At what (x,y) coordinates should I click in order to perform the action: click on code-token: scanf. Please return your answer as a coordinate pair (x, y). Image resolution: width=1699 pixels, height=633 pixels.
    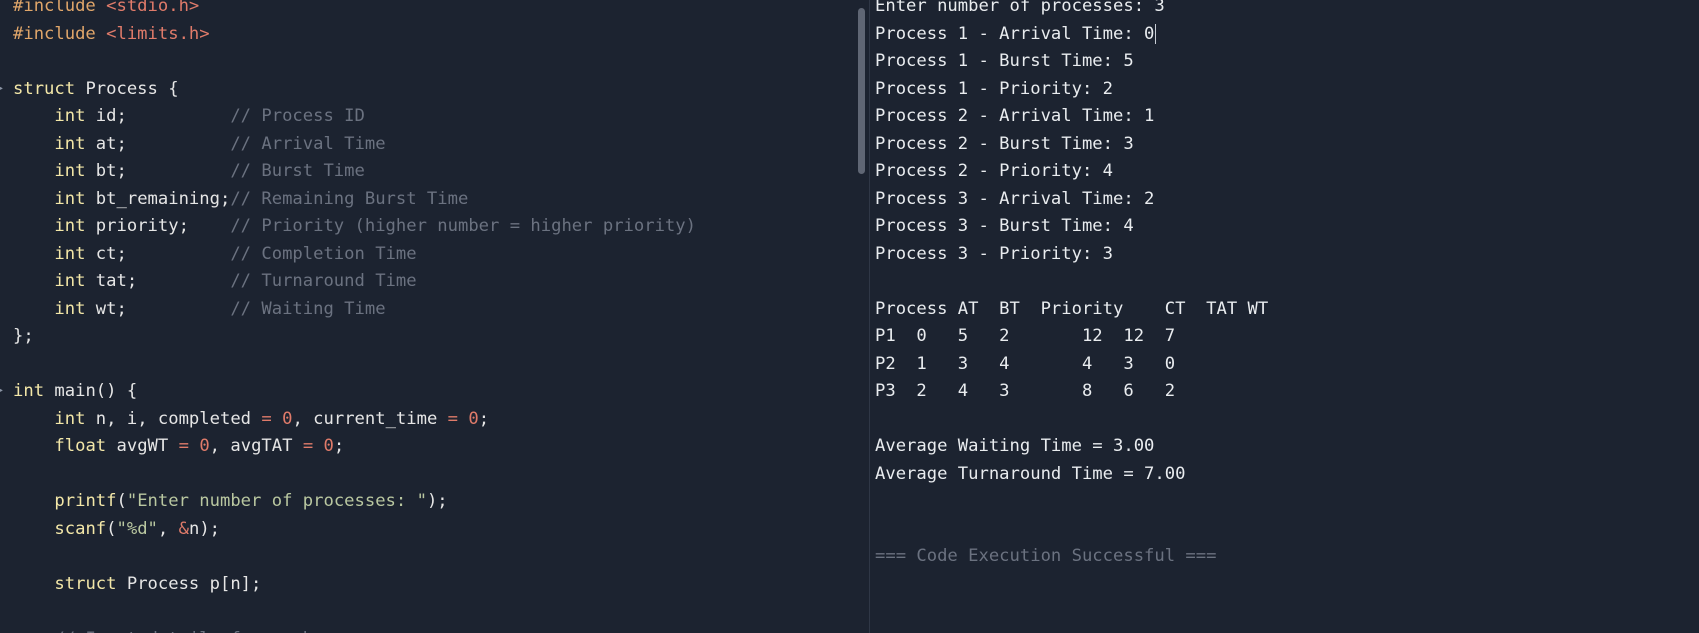
    Looking at the image, I should click on (80, 528).